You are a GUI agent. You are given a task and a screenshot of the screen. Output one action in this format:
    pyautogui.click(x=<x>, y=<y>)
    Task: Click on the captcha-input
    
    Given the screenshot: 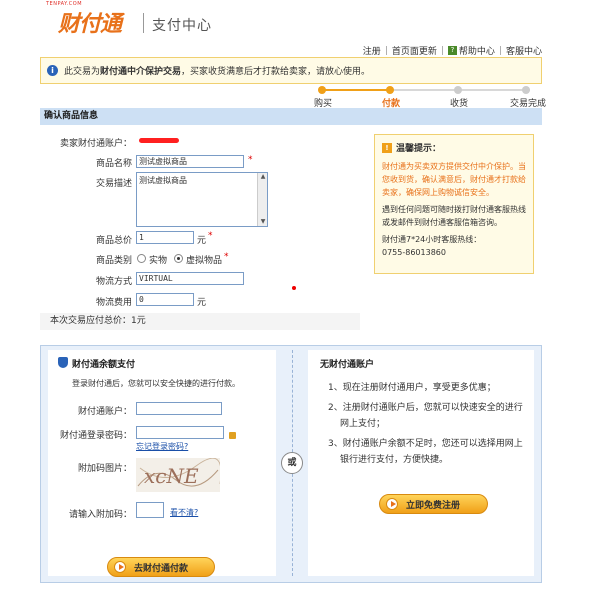 What is the action you would take?
    pyautogui.click(x=150, y=510)
    